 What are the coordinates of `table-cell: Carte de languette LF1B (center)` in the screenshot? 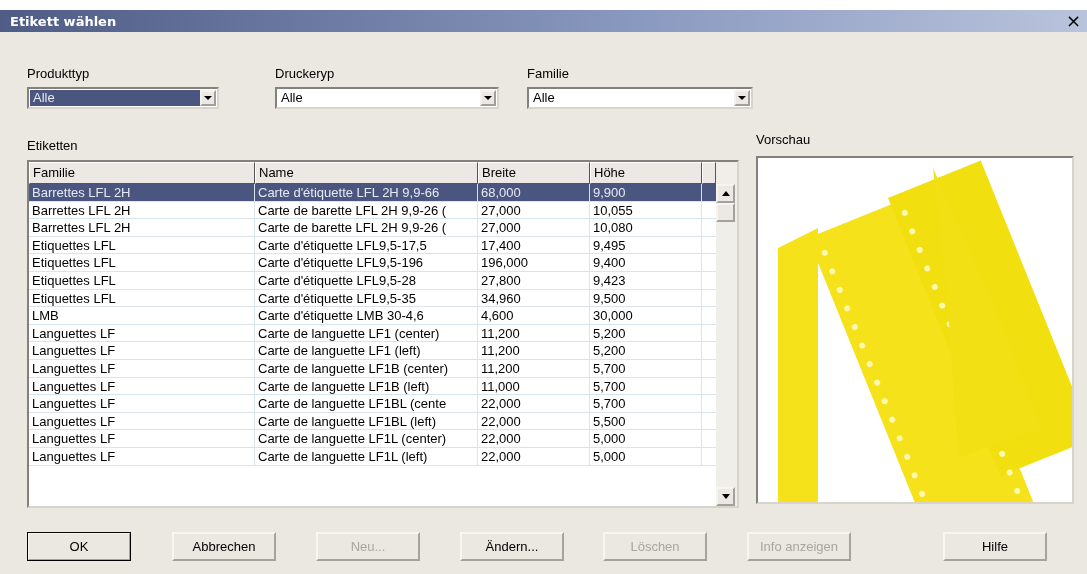 It's located at (366, 368).